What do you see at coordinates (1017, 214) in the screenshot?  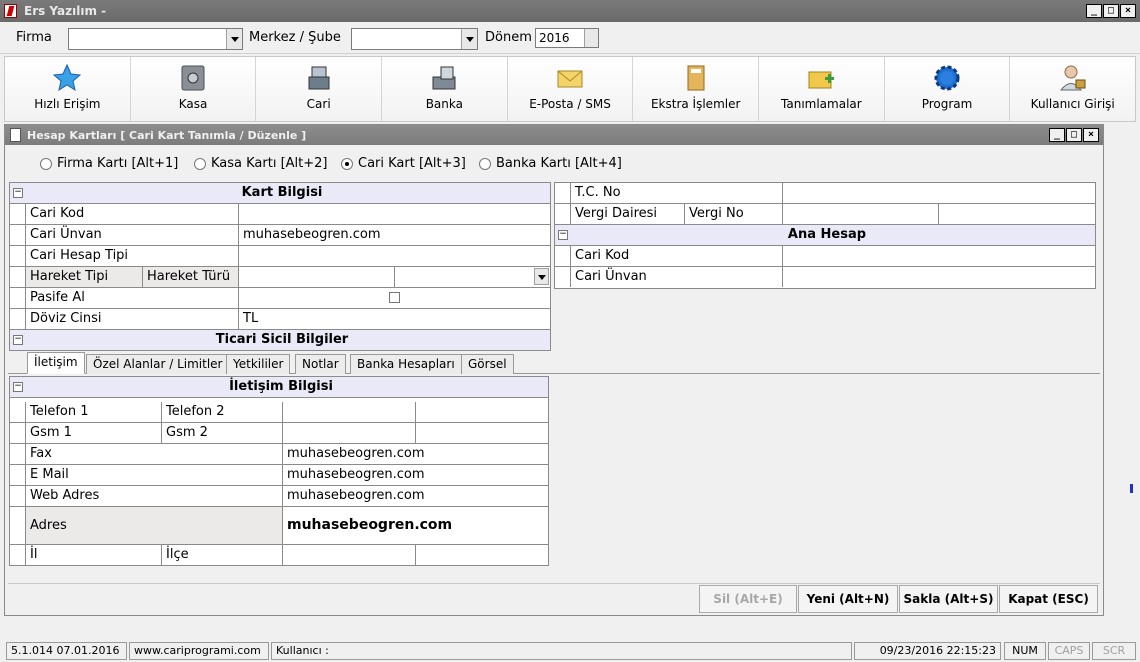 I see `vergi-no-input` at bounding box center [1017, 214].